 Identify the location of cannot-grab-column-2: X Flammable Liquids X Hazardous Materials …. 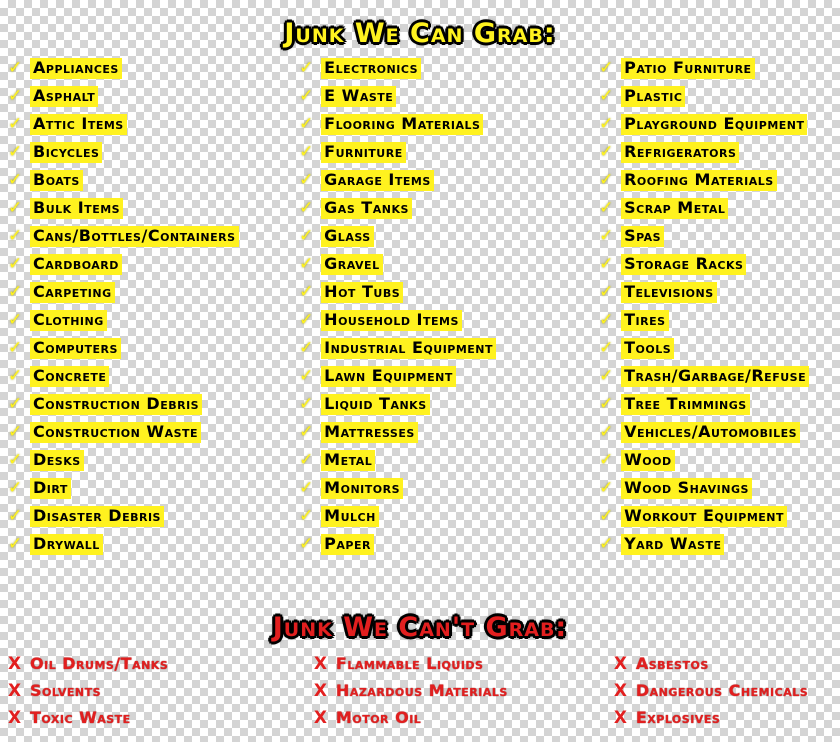
(461, 695).